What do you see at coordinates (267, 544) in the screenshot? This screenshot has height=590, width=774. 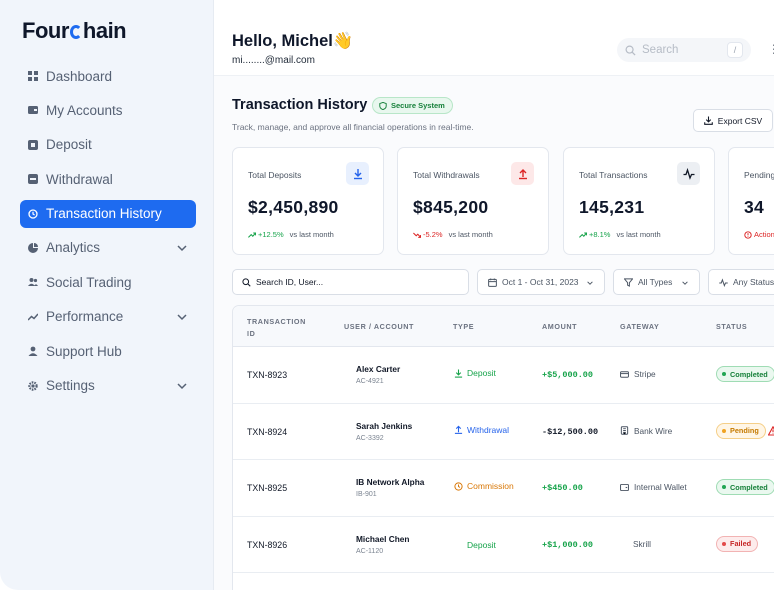 I see `transaction-id: TXN-8926` at bounding box center [267, 544].